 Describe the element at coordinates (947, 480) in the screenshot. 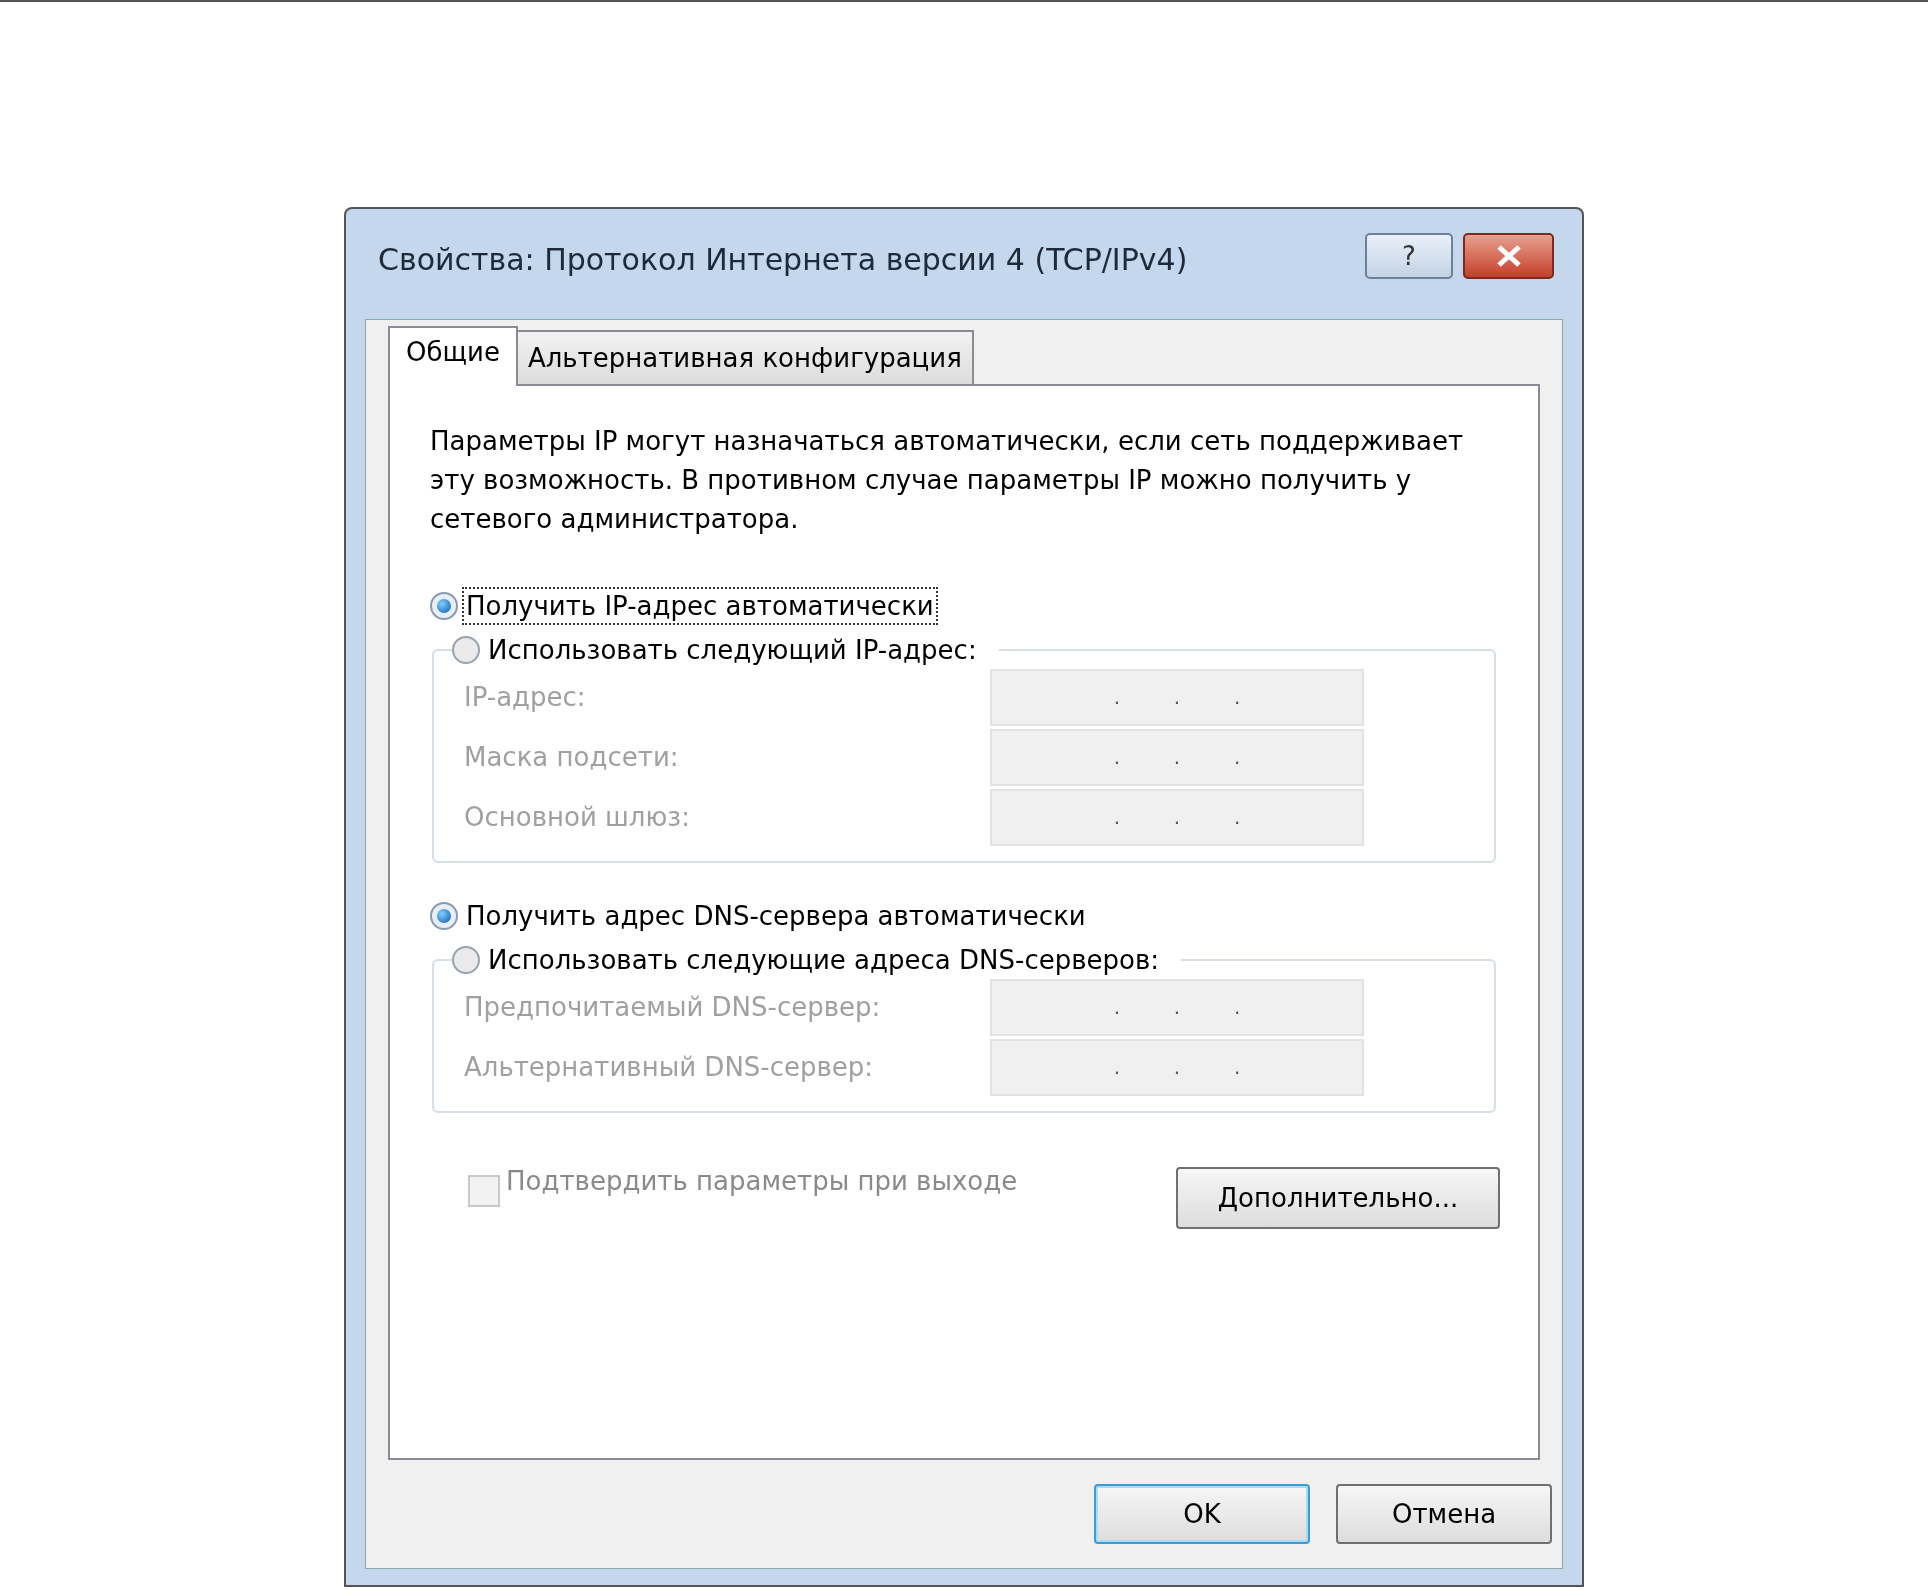

I see `description-text: Параметры IP могут назначаться автоматически, если сеть поддерживает эту возможность. В противном случае параметры IP можно получить у сетевого администратора.` at that location.